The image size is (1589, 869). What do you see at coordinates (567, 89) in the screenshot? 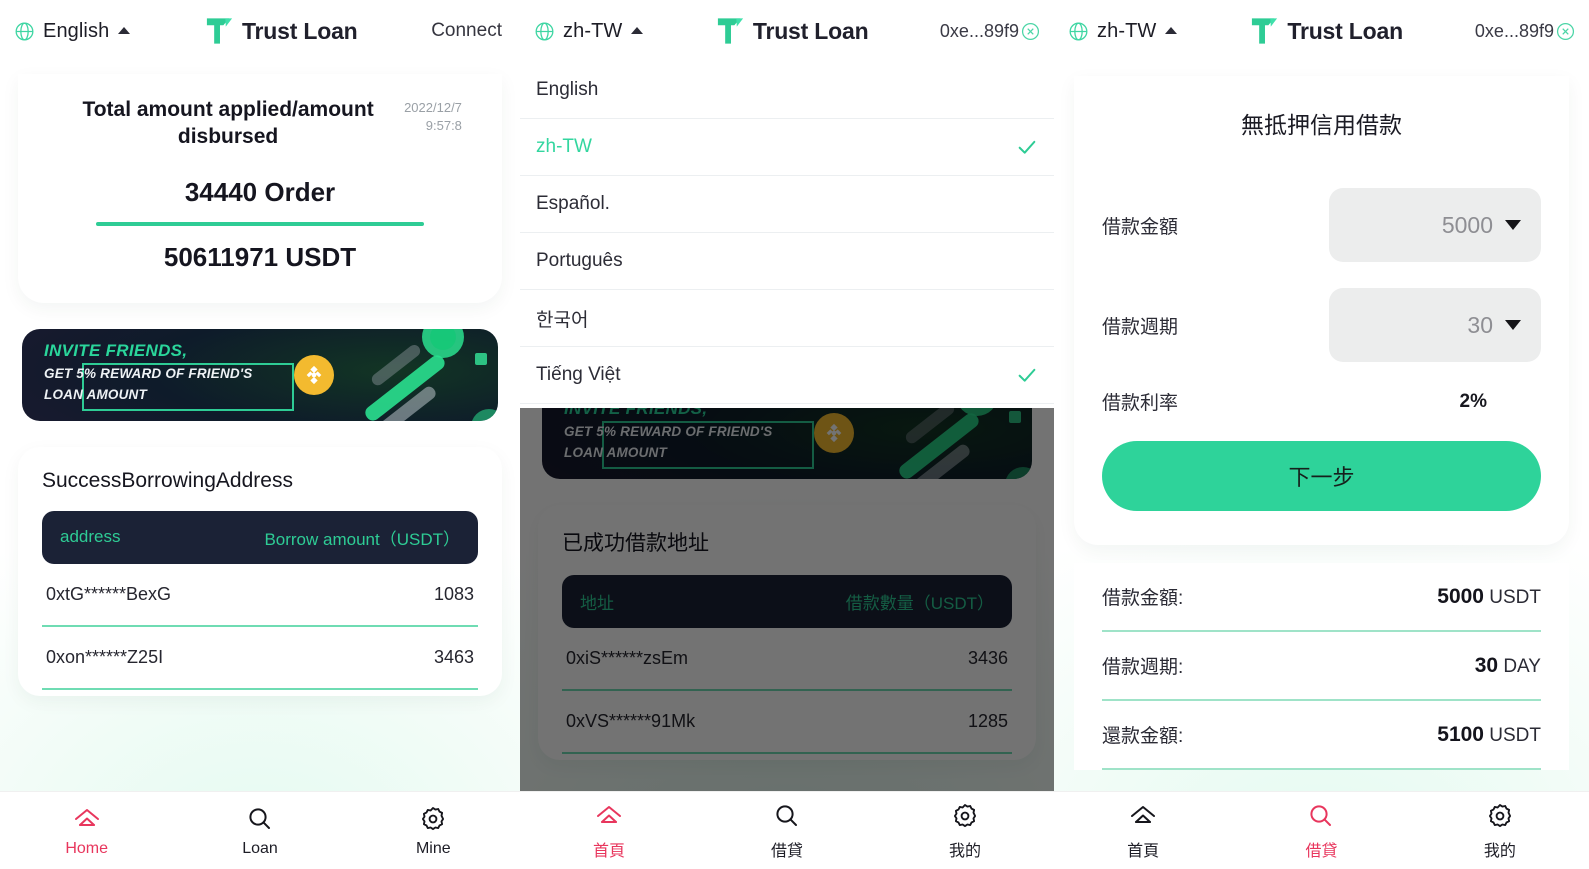
I see `language-option-label: English` at bounding box center [567, 89].